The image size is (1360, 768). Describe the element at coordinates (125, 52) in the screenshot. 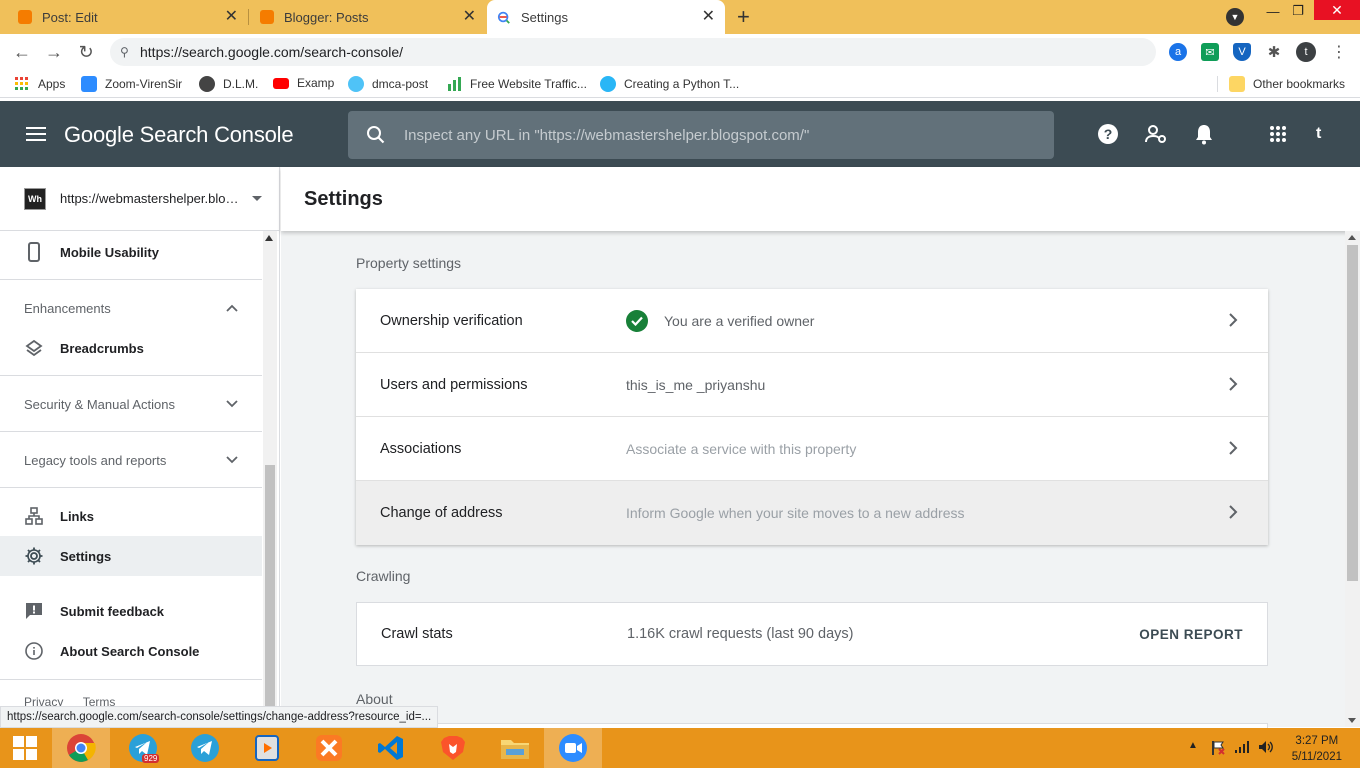

I see `site-info-icon: ⚲` at that location.